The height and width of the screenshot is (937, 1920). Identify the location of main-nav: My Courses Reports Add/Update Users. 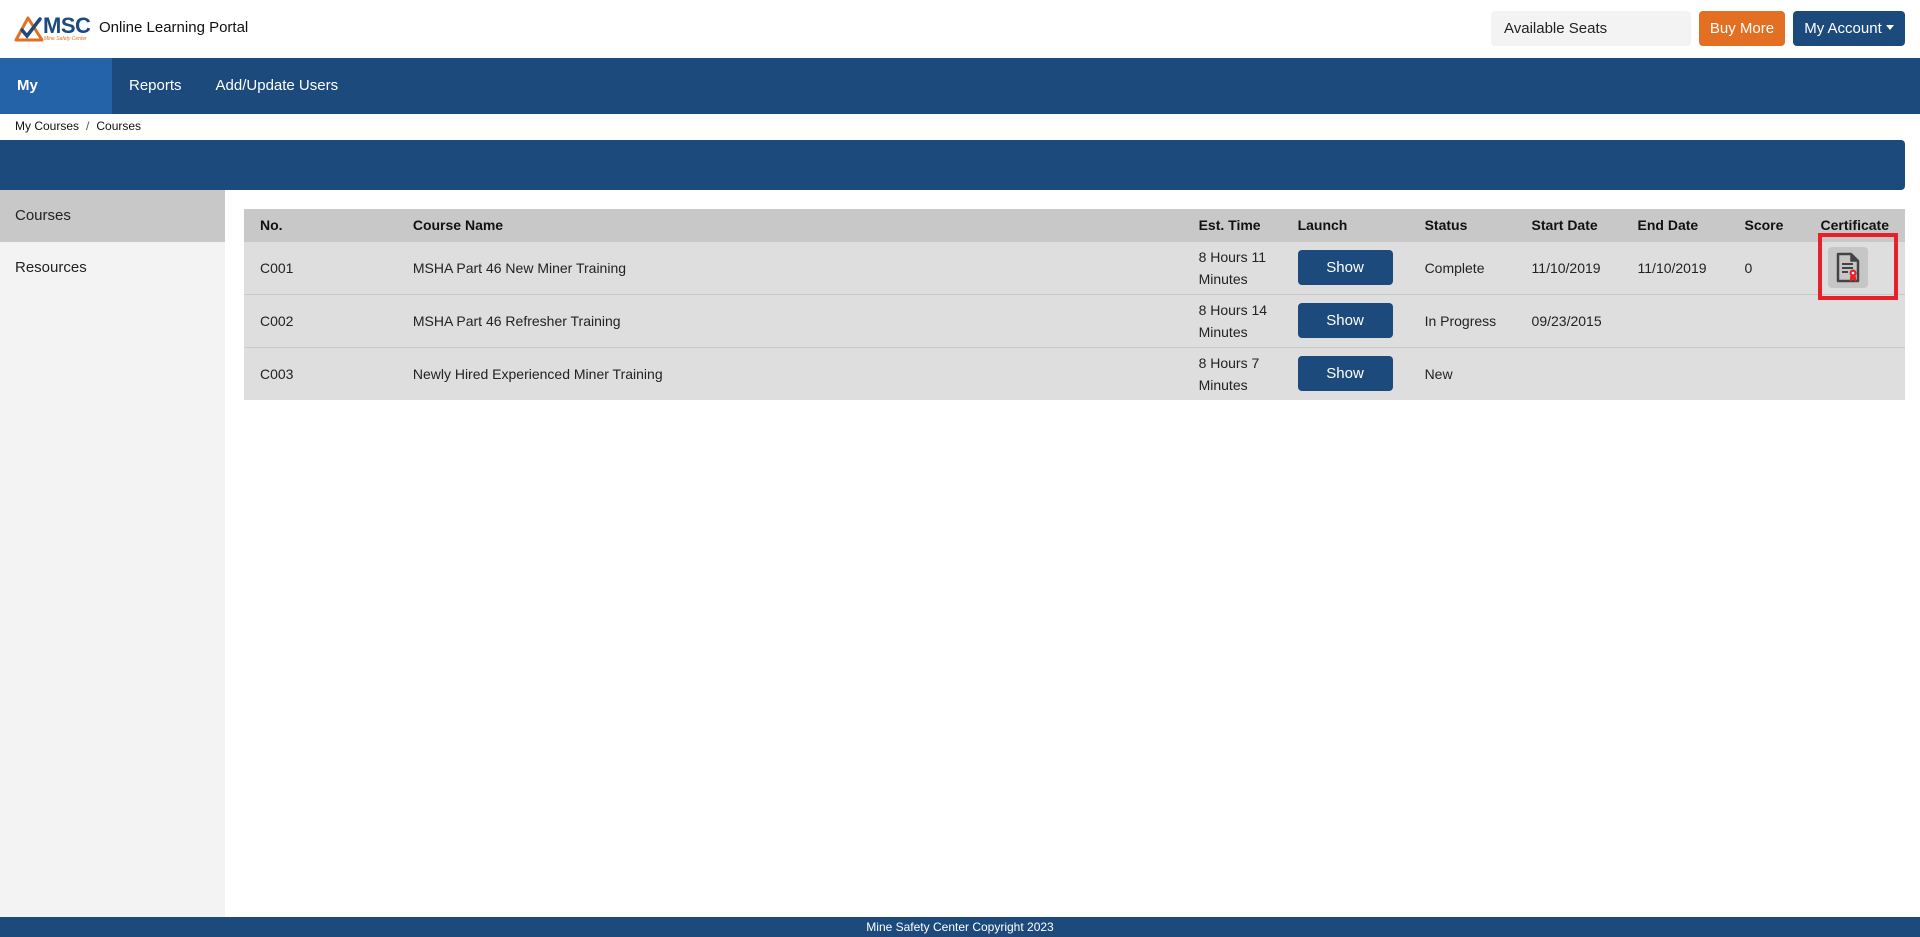
(960, 104).